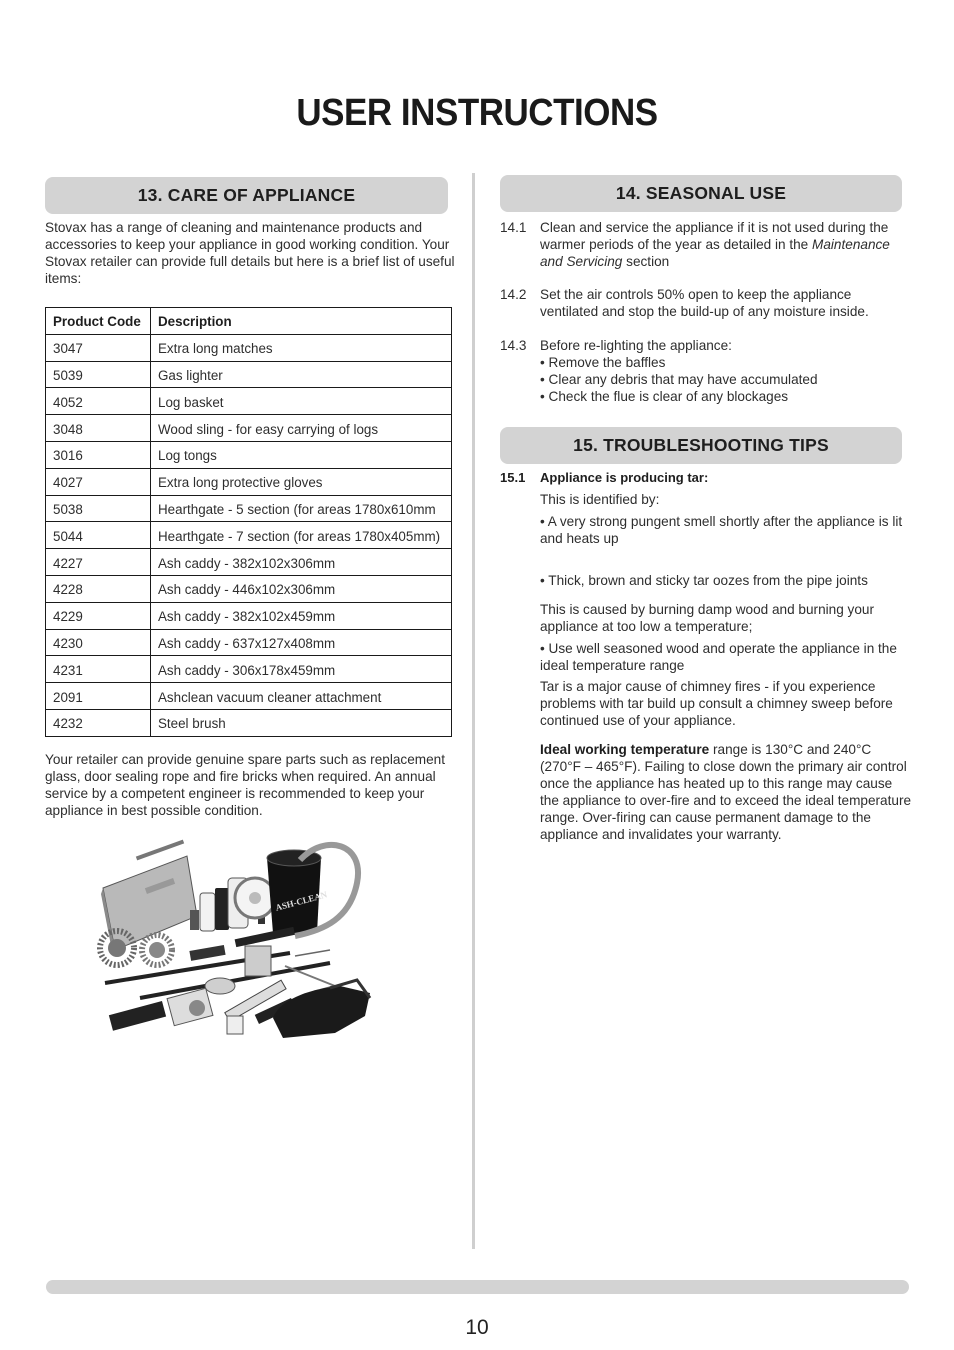  Describe the element at coordinates (603, 362) in the screenshot. I see `bullet-item: • Remove the baffles` at that location.